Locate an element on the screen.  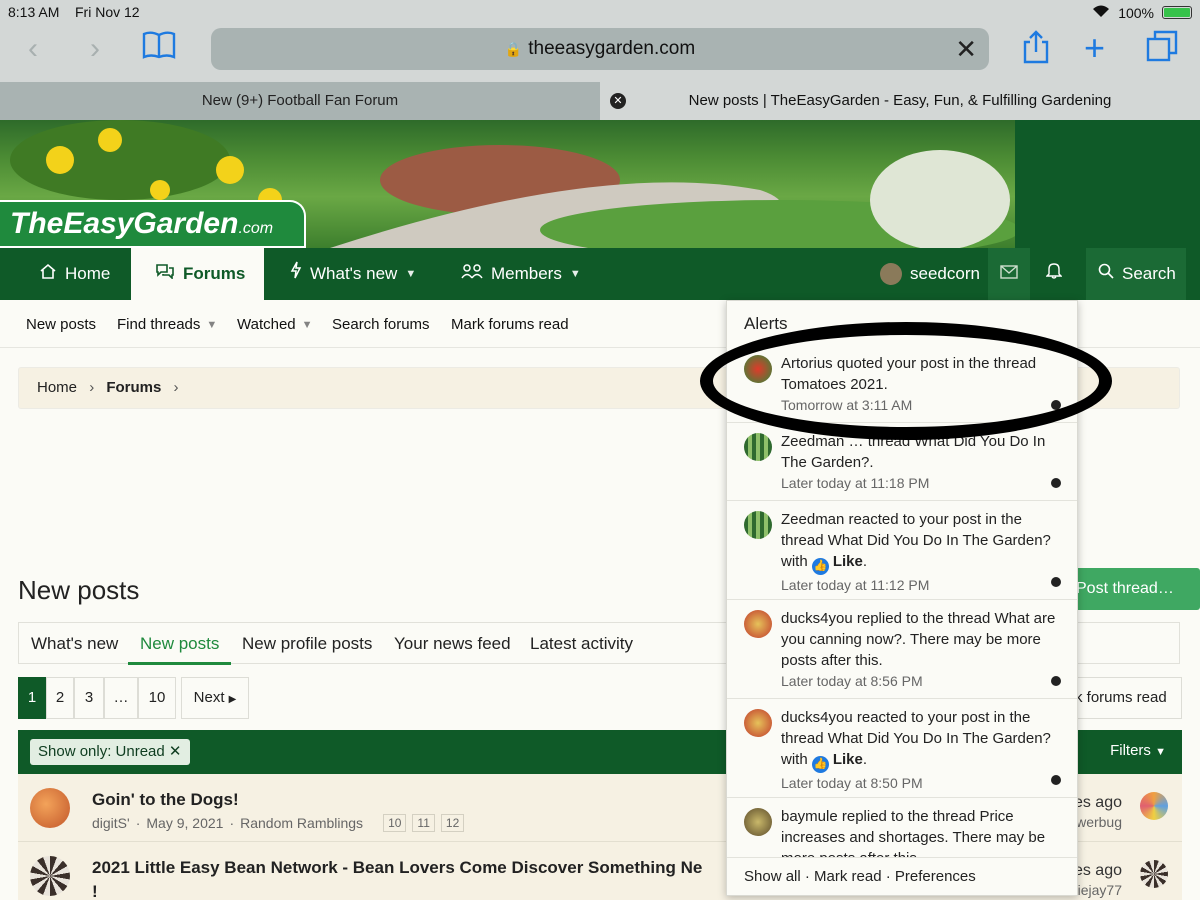
page-1: 1 is located at coordinates (32, 698).